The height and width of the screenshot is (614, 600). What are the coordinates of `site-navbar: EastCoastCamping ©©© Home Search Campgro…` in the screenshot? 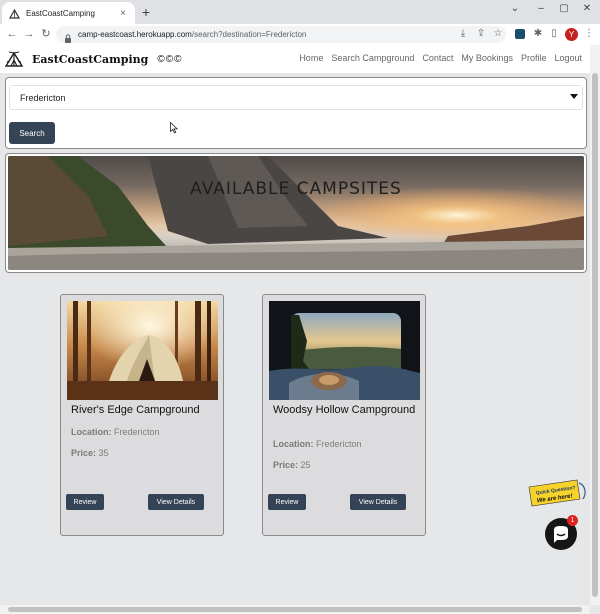 It's located at (295, 59).